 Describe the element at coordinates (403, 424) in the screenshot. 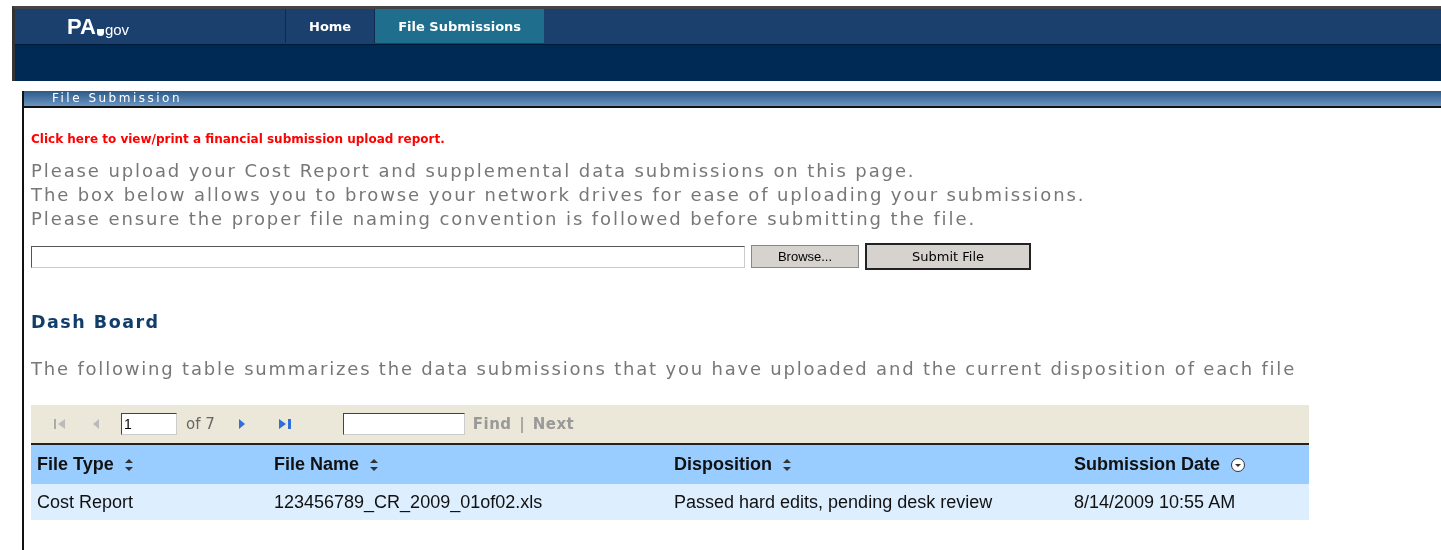

I see `find-field` at that location.